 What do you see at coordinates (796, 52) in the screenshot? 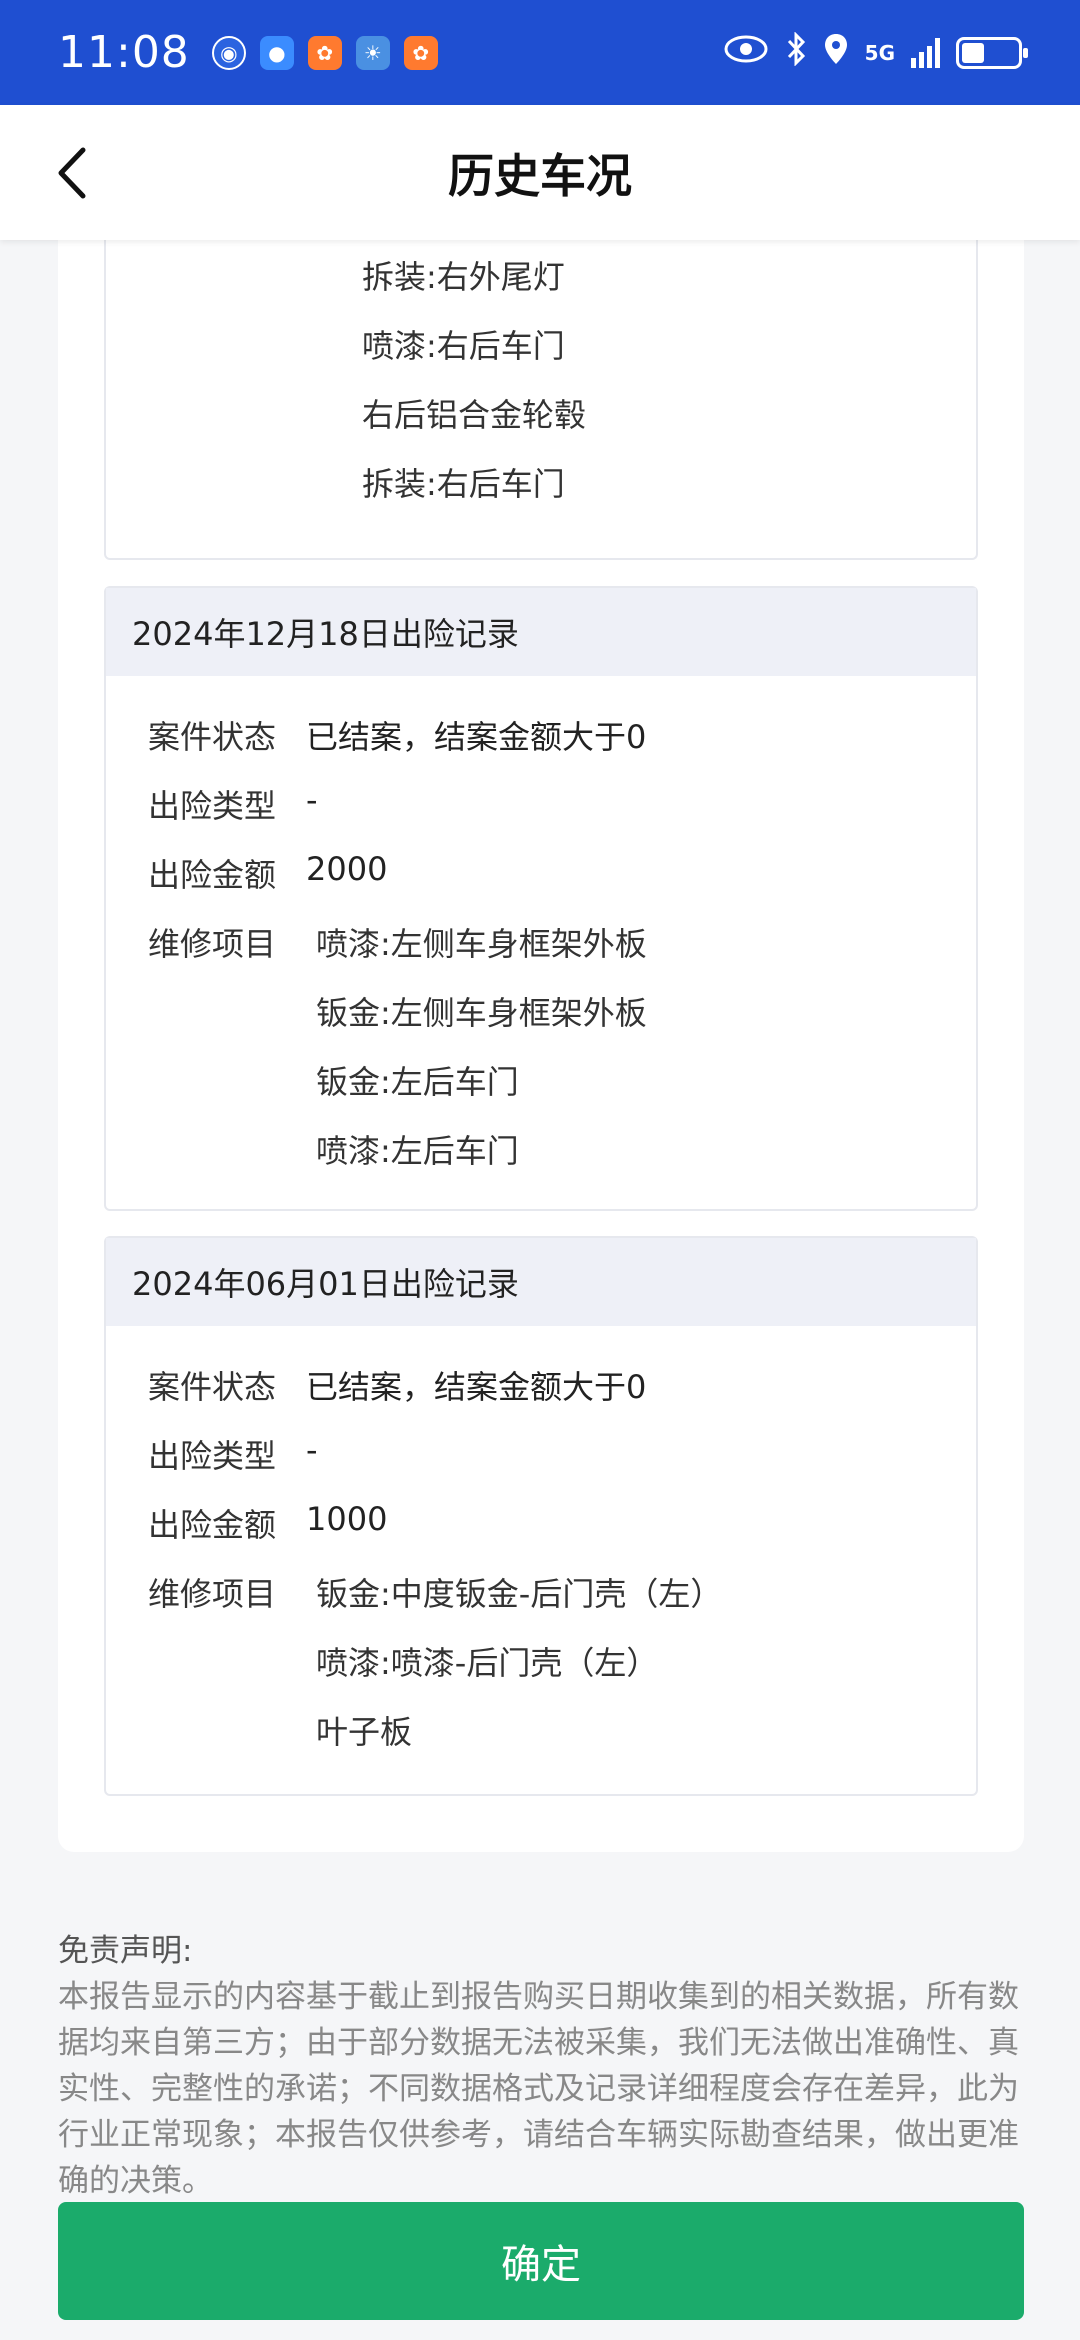
I see `bluetooth-icon` at bounding box center [796, 52].